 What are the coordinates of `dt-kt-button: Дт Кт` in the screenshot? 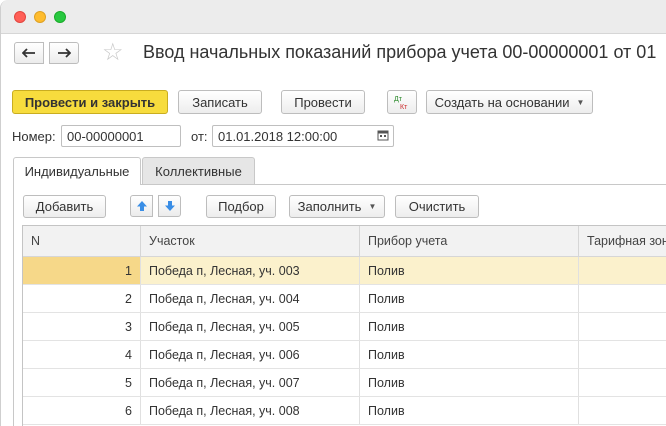 It's located at (402, 102).